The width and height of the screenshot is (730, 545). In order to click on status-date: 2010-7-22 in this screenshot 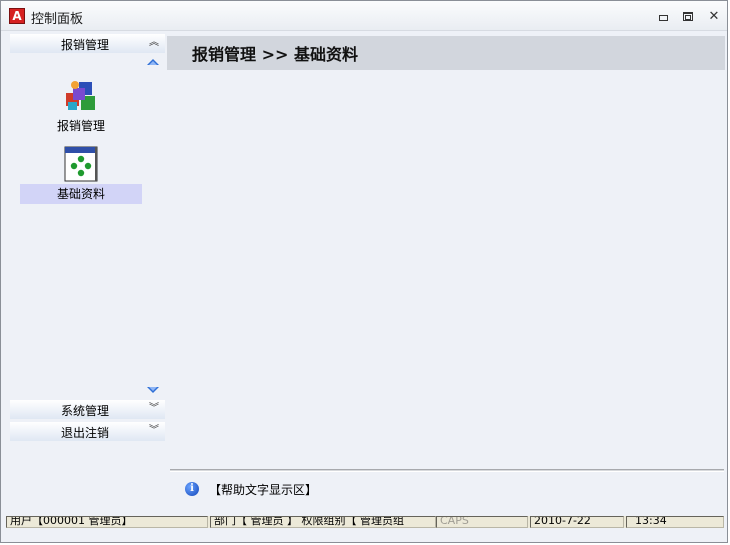, I will do `click(577, 522)`.